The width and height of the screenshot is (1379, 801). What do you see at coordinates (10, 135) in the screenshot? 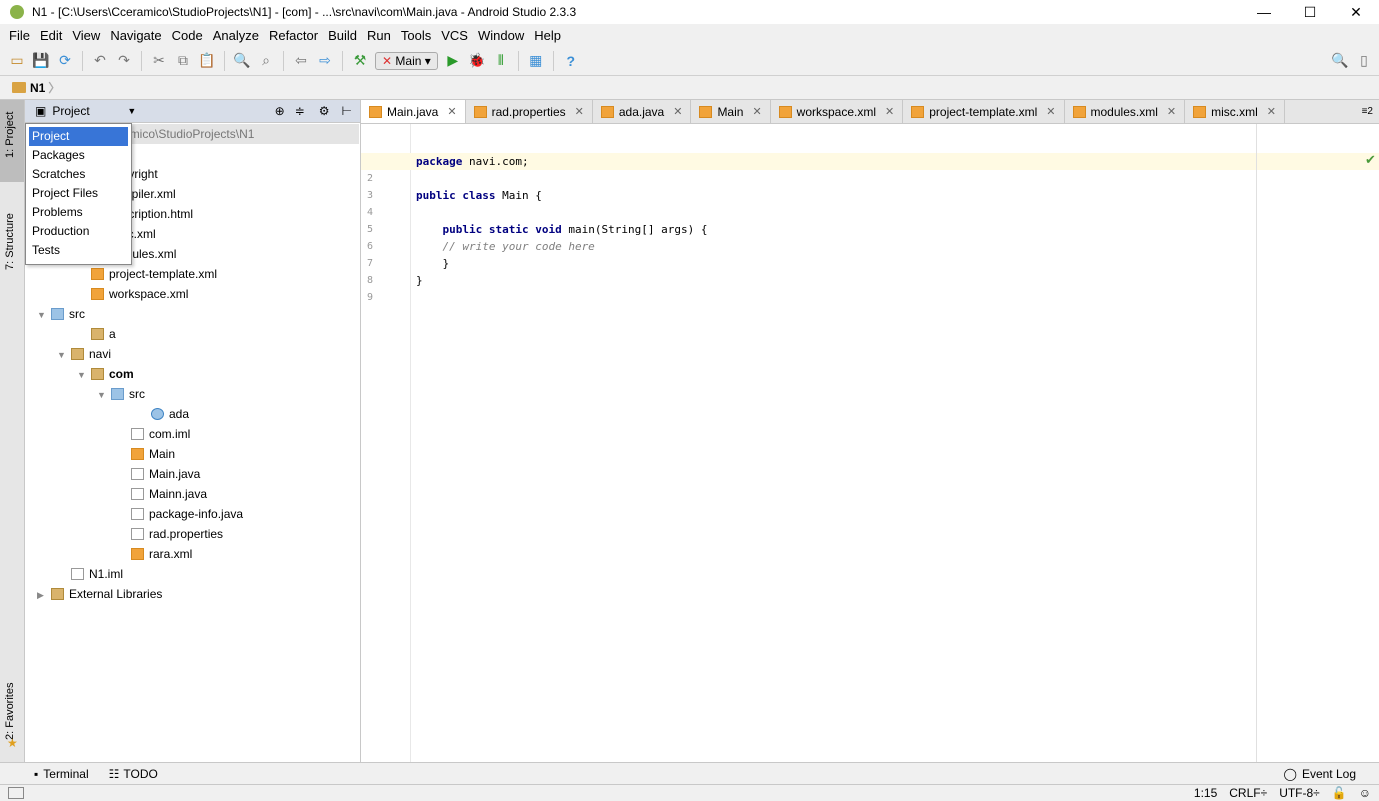
I see `project-tool-tab: 1: Project` at bounding box center [10, 135].